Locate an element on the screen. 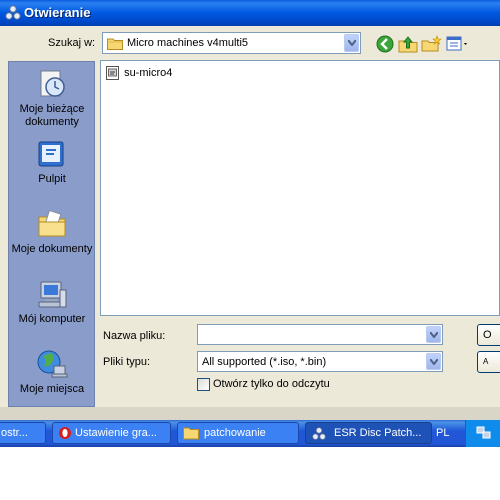 The height and width of the screenshot is (500, 500). filetype-dropdown: All supported (*.iso, *.bin) is located at coordinates (320, 361).